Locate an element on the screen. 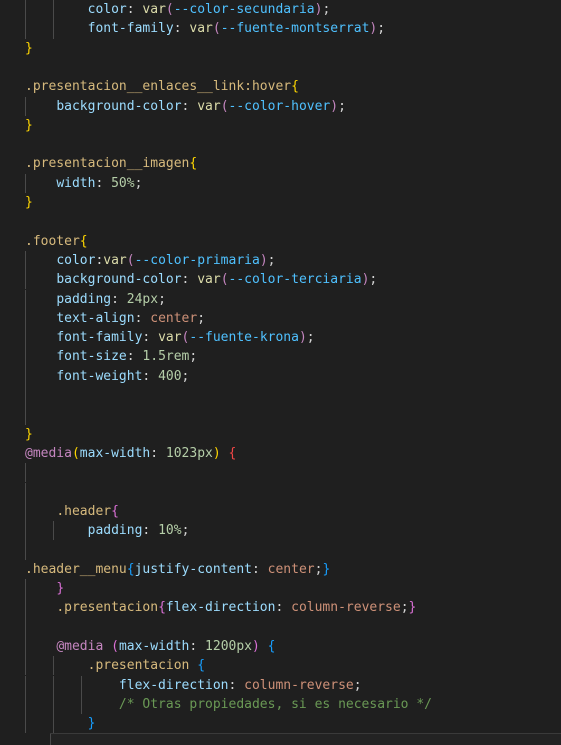 The width and height of the screenshot is (561, 745). code-line: .presentacion { is located at coordinates (280, 666).